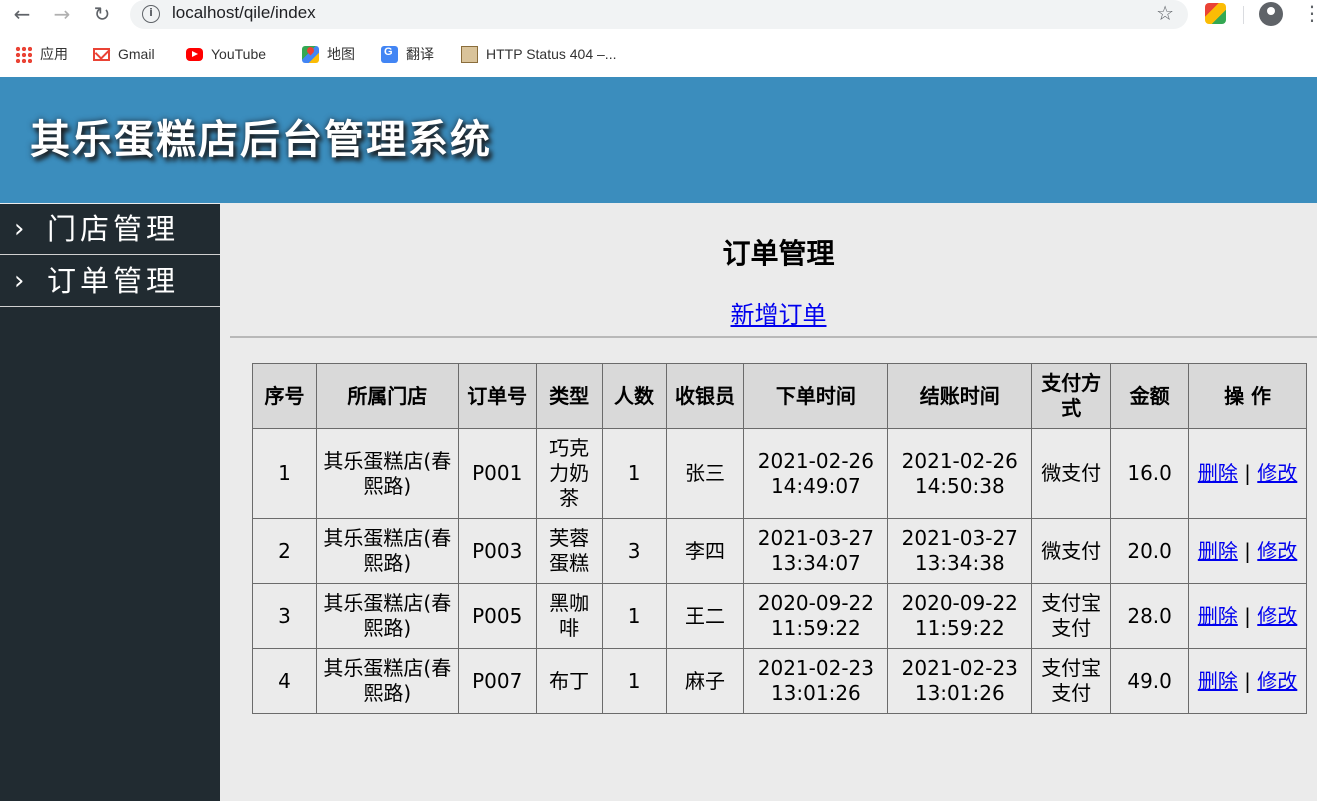  What do you see at coordinates (22, 14) in the screenshot?
I see `back-arrow-icon: ←` at bounding box center [22, 14].